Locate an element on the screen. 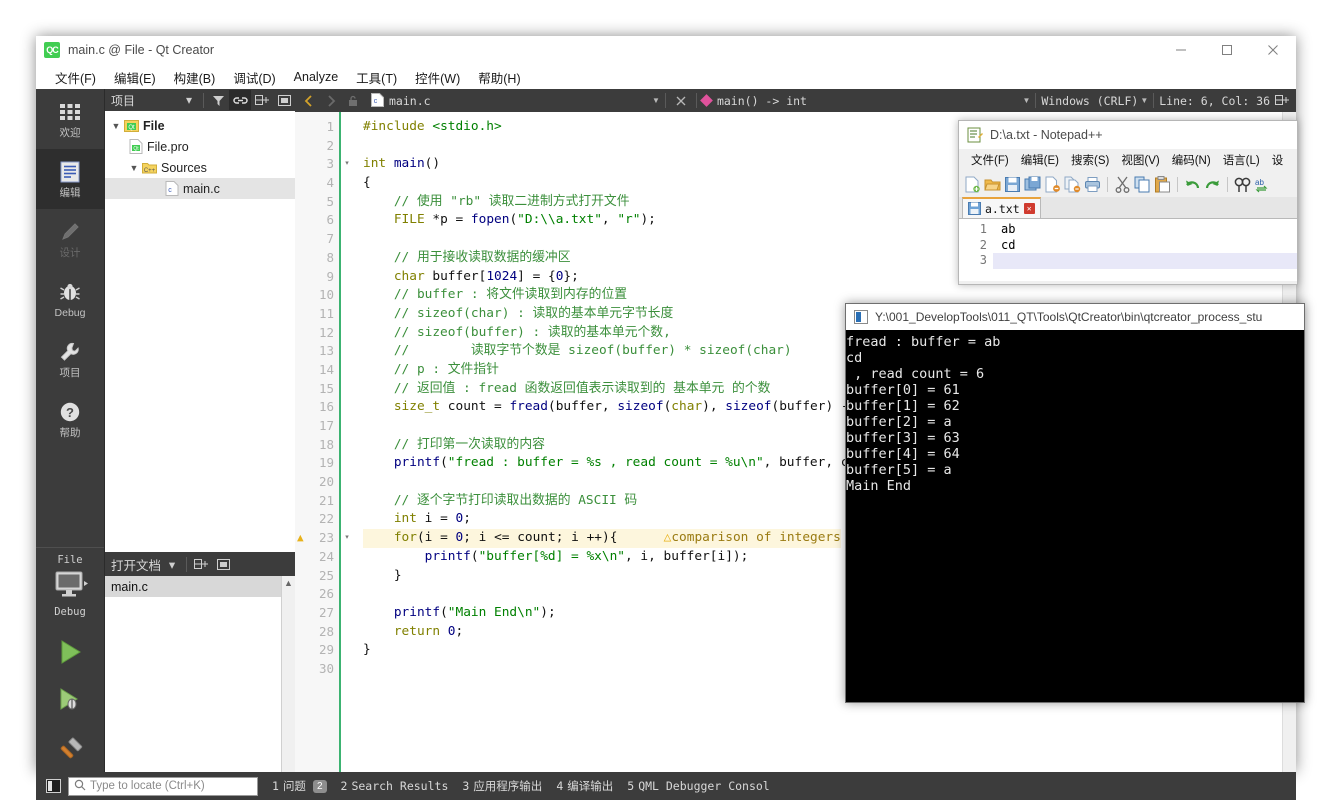 This screenshot has width=1332, height=802. divider is located at coordinates (187, 564).